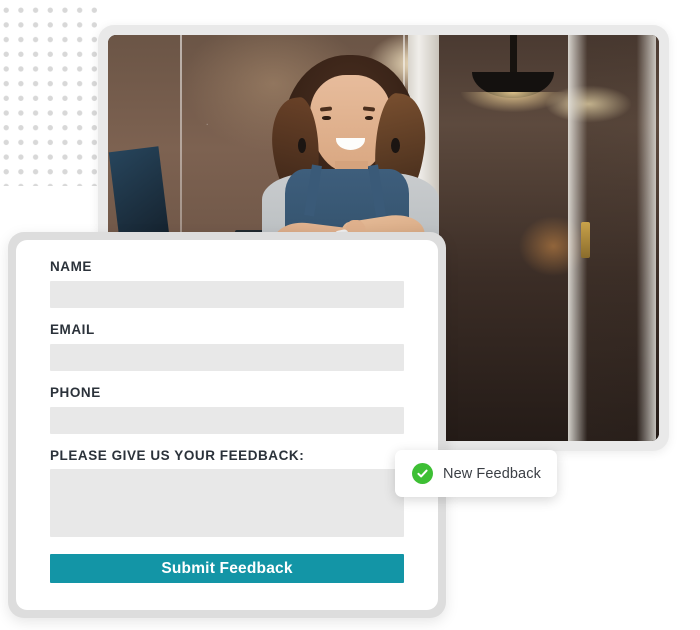 This screenshot has width=700, height=630. I want to click on email-label: EMAIL, so click(72, 329).